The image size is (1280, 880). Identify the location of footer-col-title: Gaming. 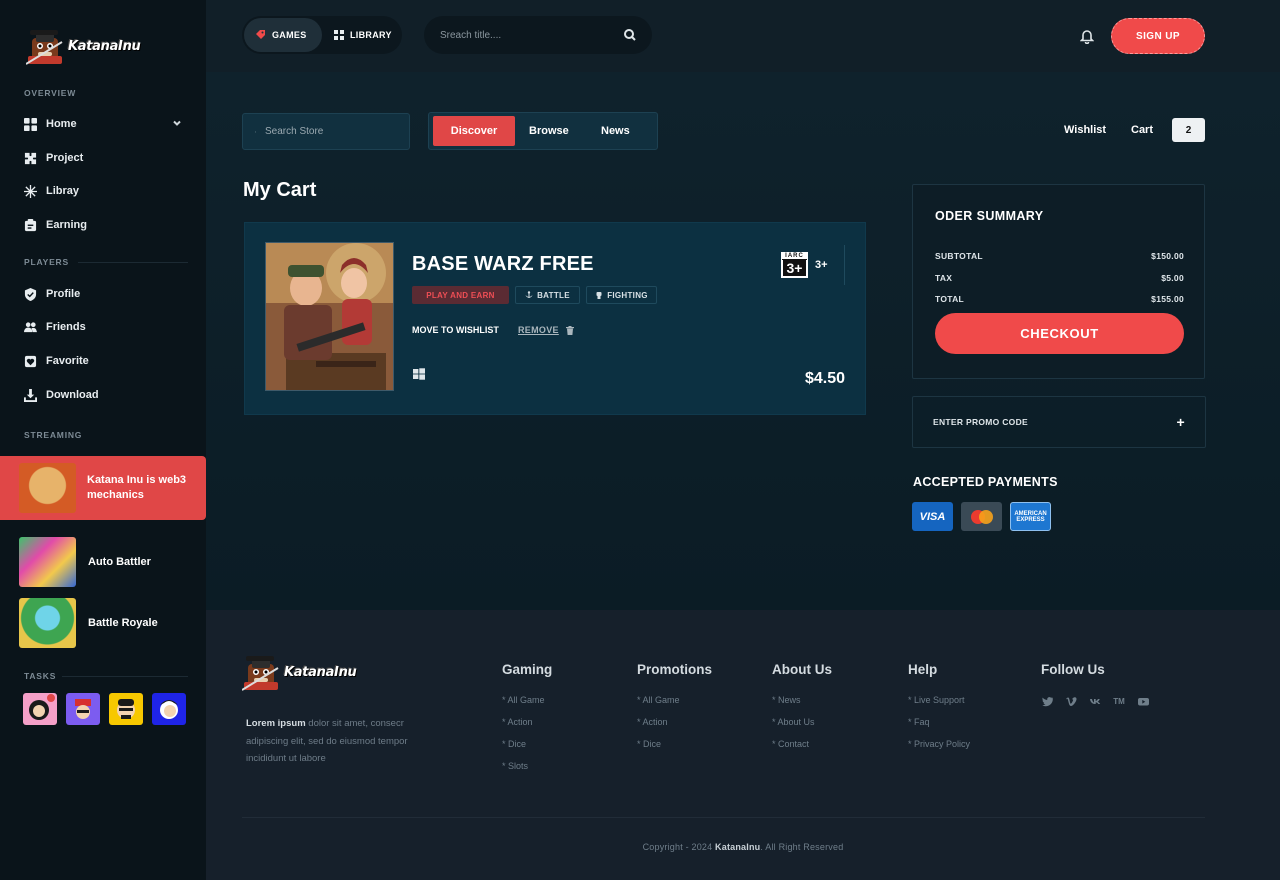
(527, 669).